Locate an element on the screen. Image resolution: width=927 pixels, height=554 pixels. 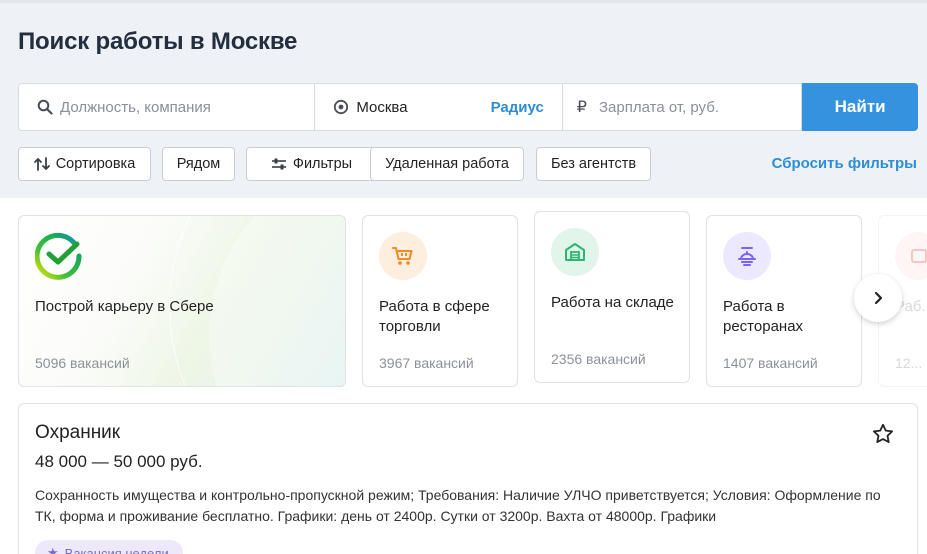
query-input is located at coordinates (187, 107).